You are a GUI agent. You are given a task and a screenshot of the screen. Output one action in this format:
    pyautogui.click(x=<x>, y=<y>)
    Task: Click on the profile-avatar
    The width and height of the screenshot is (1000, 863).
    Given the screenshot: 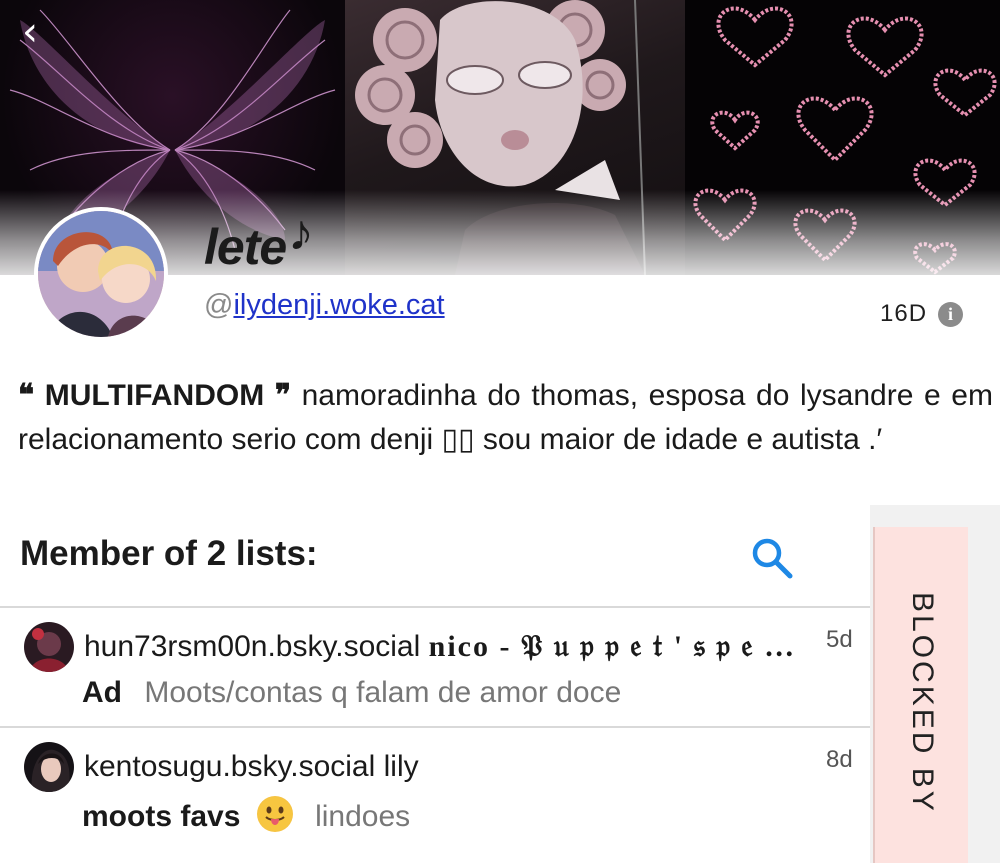 What is the action you would take?
    pyautogui.click(x=101, y=274)
    